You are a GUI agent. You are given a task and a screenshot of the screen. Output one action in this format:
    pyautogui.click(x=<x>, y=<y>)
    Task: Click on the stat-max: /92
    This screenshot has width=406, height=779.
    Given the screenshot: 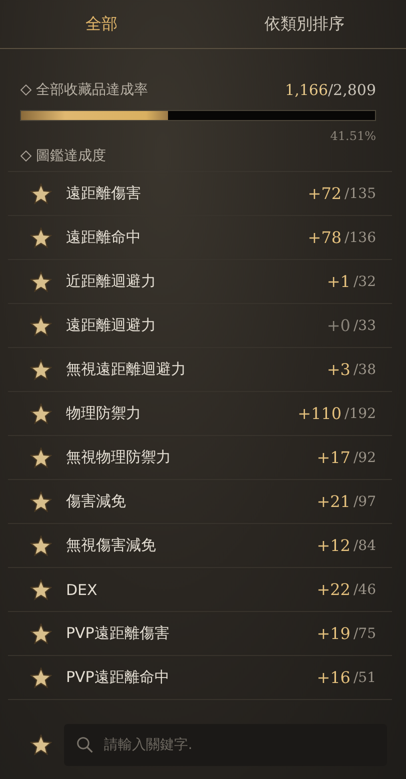 What is the action you would take?
    pyautogui.click(x=364, y=458)
    